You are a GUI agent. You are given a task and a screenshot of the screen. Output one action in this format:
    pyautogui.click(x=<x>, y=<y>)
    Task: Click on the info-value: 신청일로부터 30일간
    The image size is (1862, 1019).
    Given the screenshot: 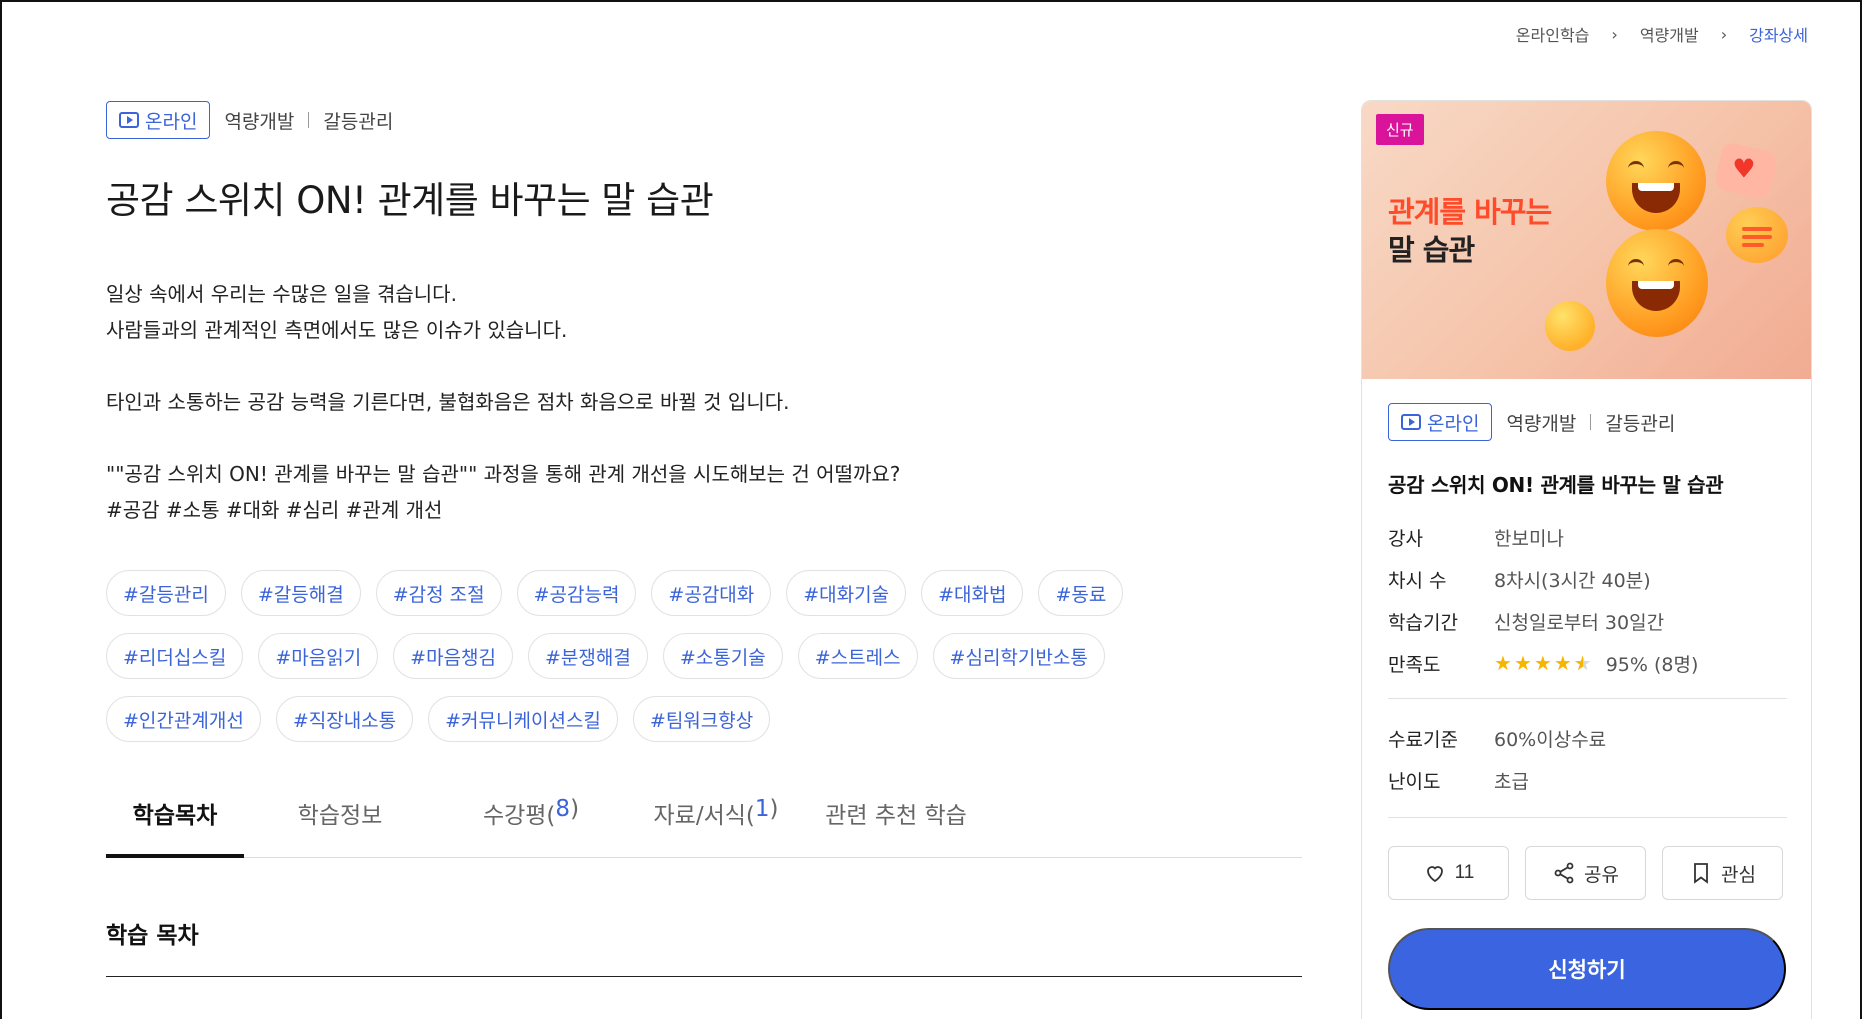 What is the action you would take?
    pyautogui.click(x=1579, y=622)
    